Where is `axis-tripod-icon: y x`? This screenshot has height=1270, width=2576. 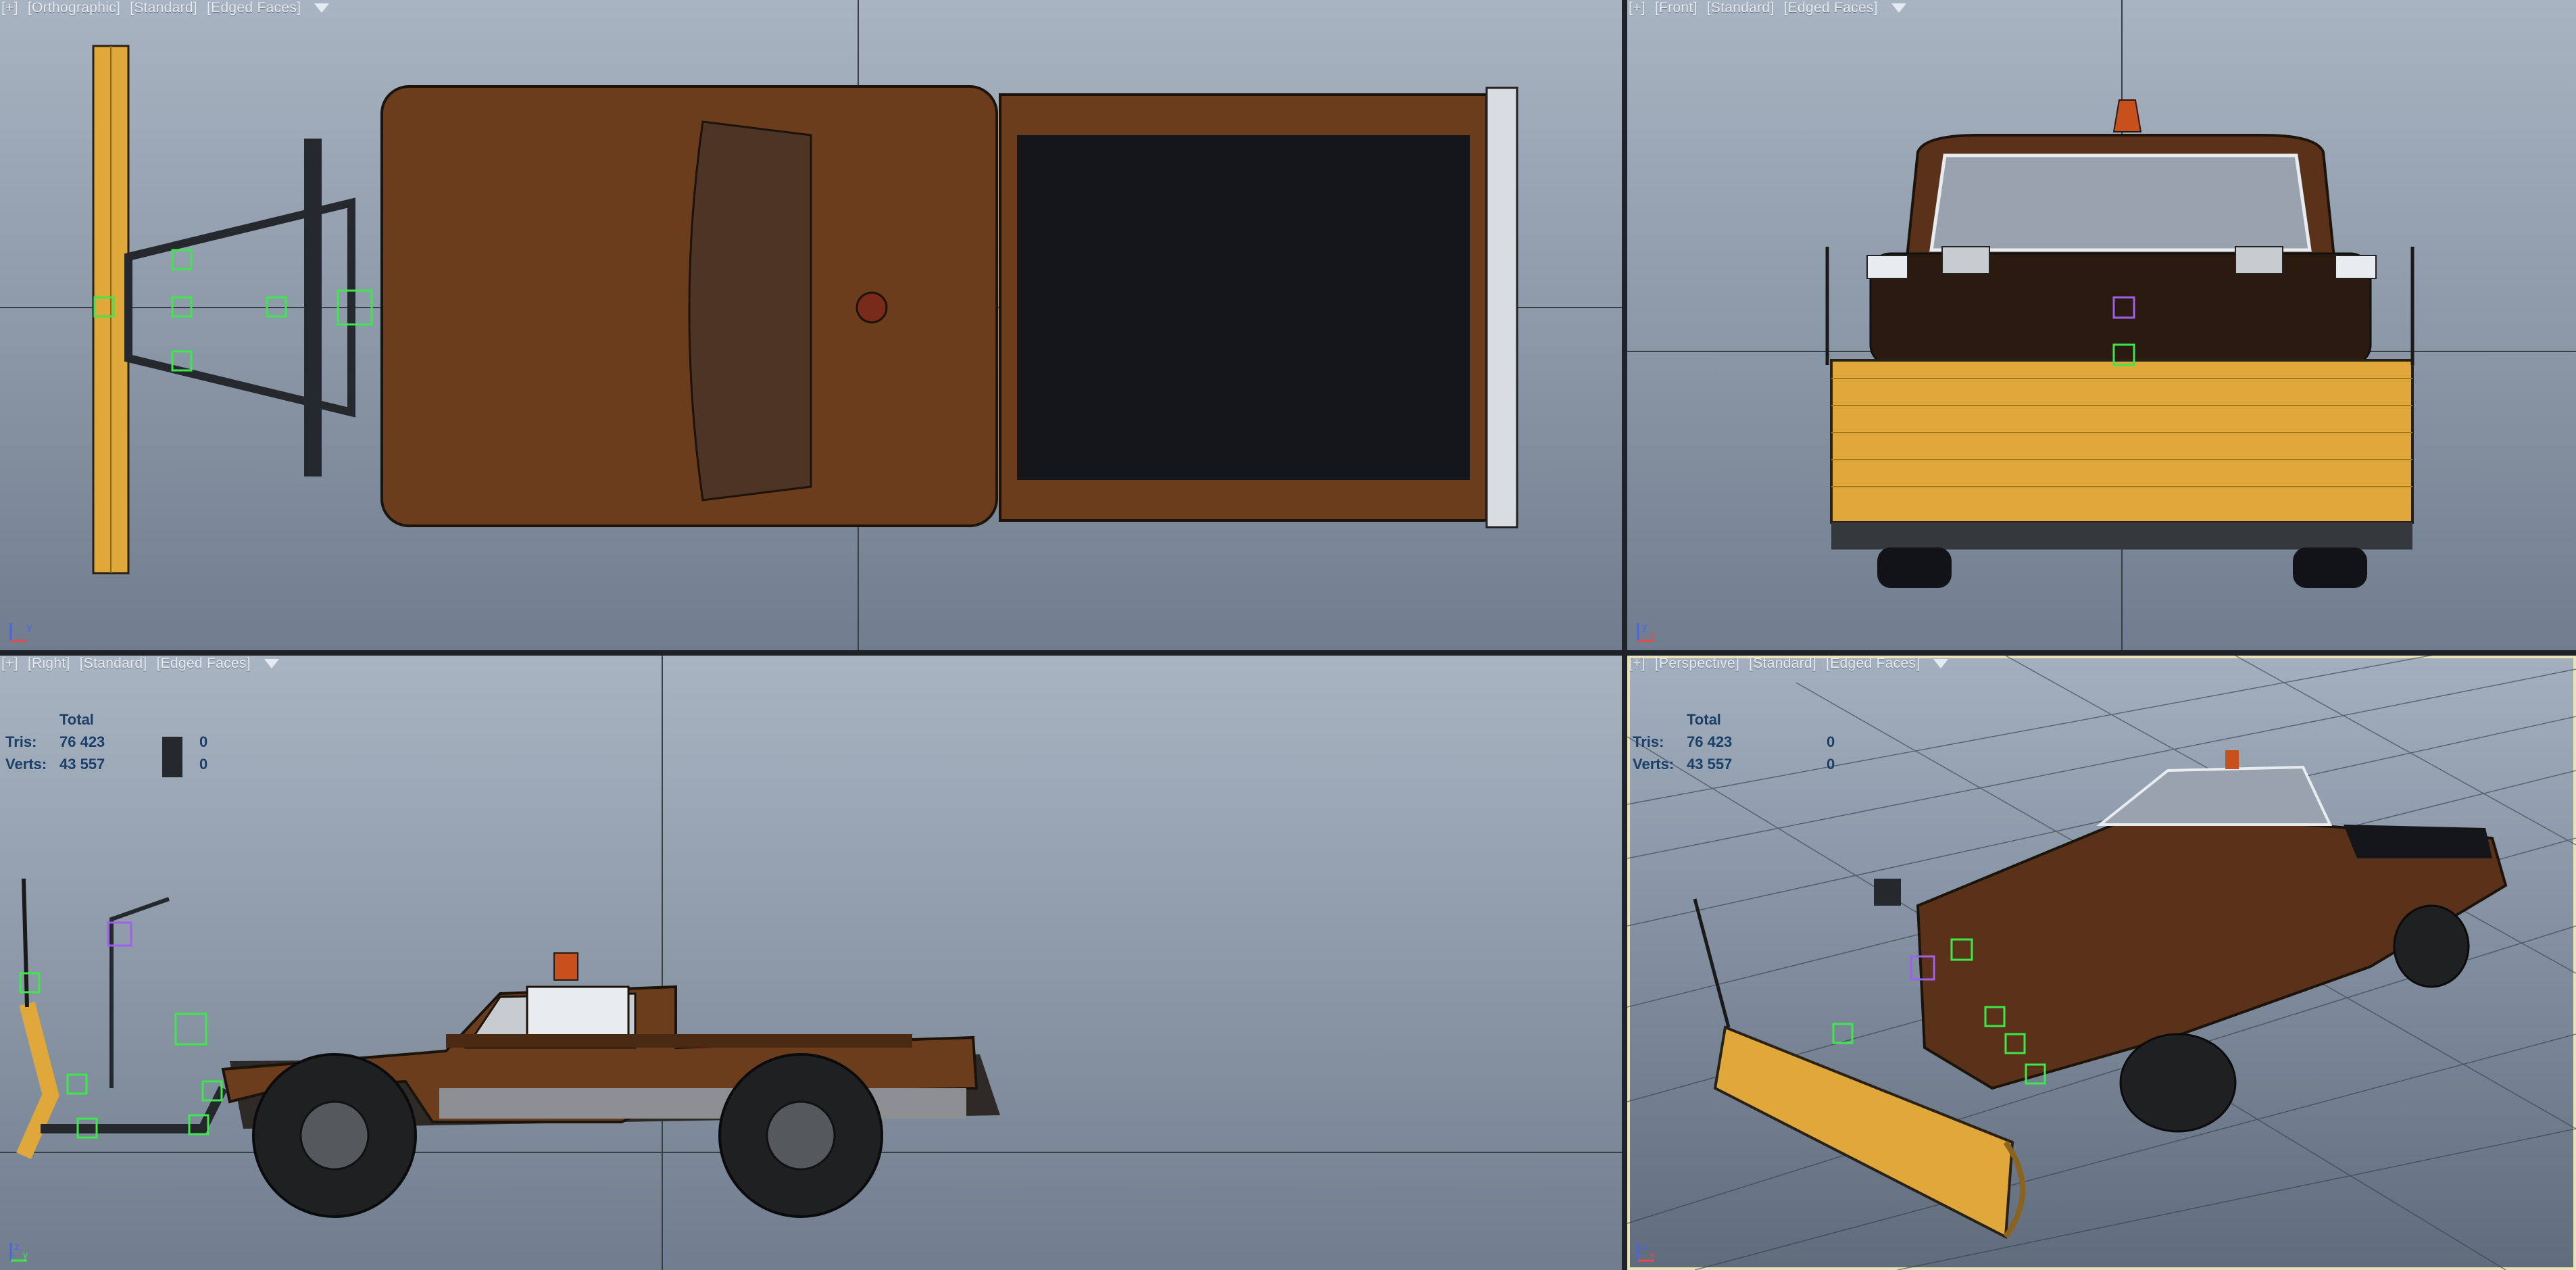
axis-tripod-icon: y x is located at coordinates (1646, 631).